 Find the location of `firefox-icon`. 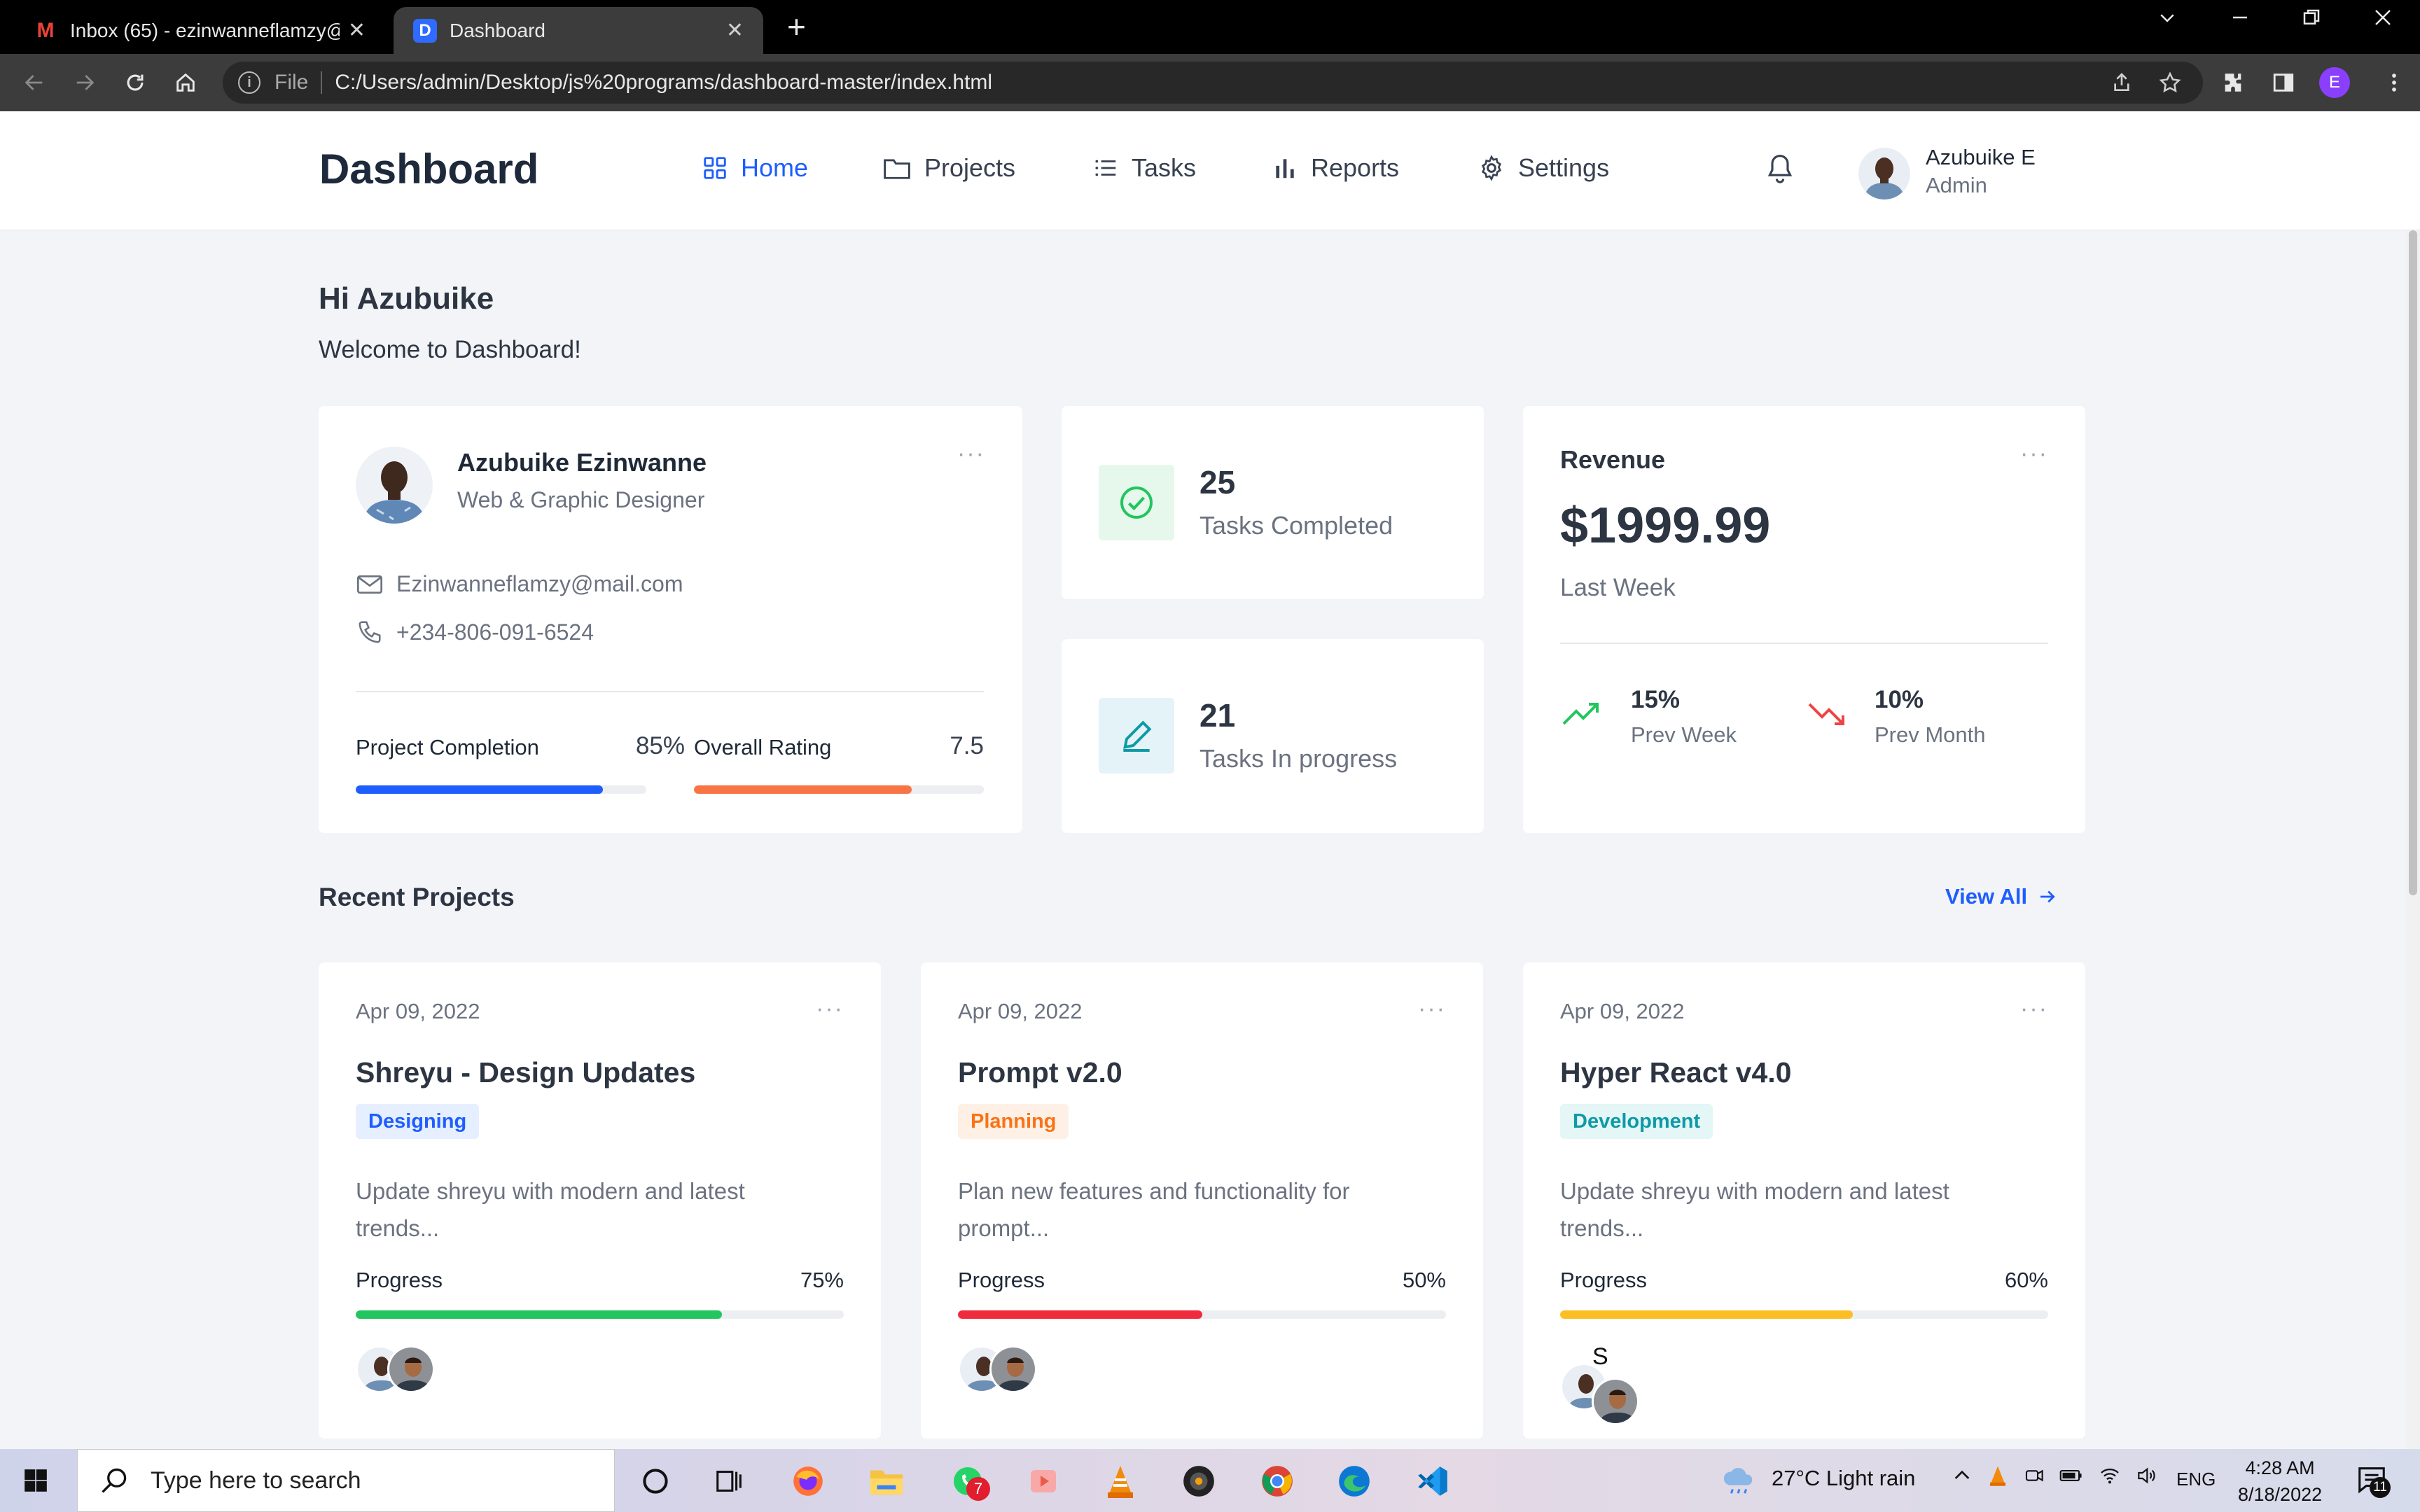

firefox-icon is located at coordinates (808, 1481).